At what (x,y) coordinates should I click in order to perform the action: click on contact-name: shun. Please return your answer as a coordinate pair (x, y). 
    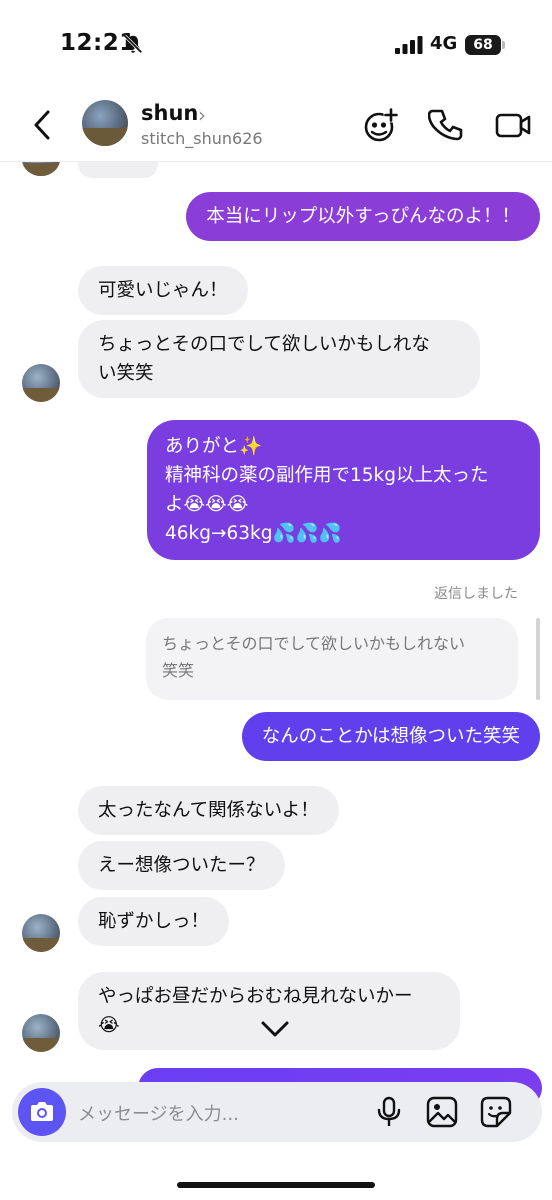
    Looking at the image, I should click on (169, 113).